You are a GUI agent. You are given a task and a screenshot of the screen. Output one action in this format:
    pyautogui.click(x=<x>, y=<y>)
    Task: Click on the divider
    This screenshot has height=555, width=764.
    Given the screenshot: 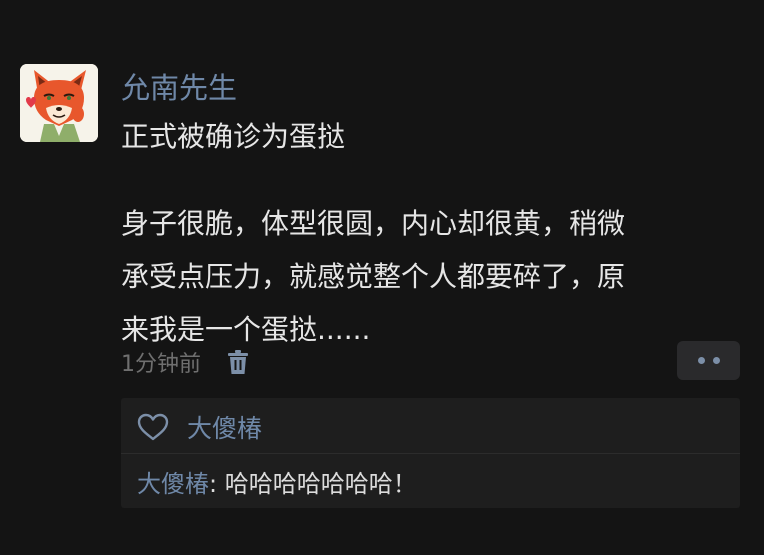 What is the action you would take?
    pyautogui.click(x=430, y=453)
    